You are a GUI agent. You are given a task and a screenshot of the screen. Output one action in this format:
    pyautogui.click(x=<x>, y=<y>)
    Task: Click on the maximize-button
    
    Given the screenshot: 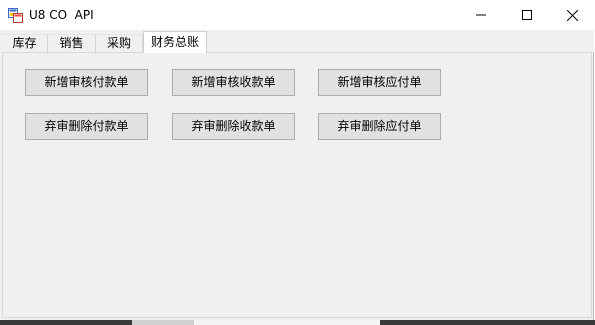 What is the action you would take?
    pyautogui.click(x=527, y=15)
    